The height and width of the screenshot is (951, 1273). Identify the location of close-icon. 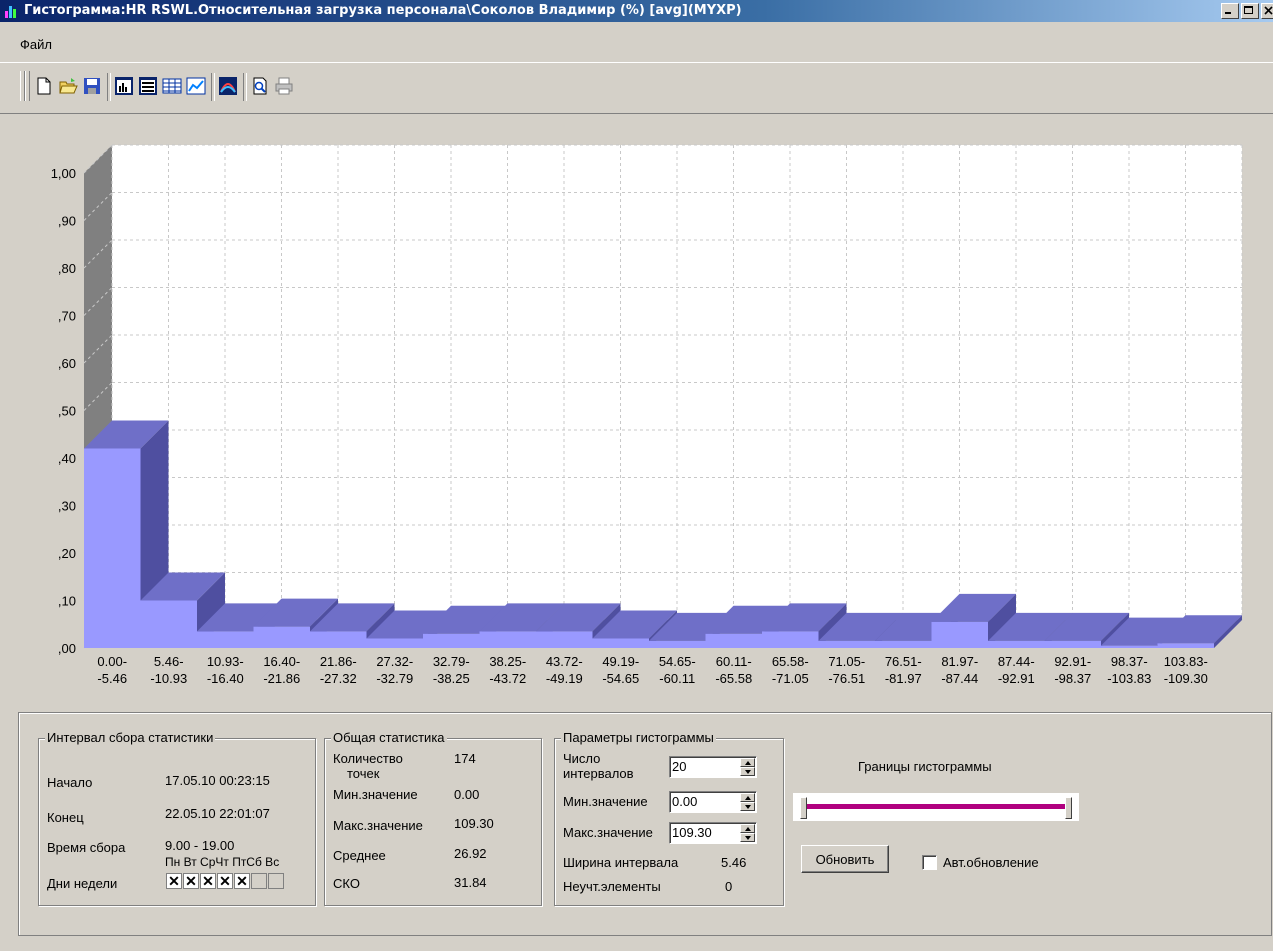
(1268, 10).